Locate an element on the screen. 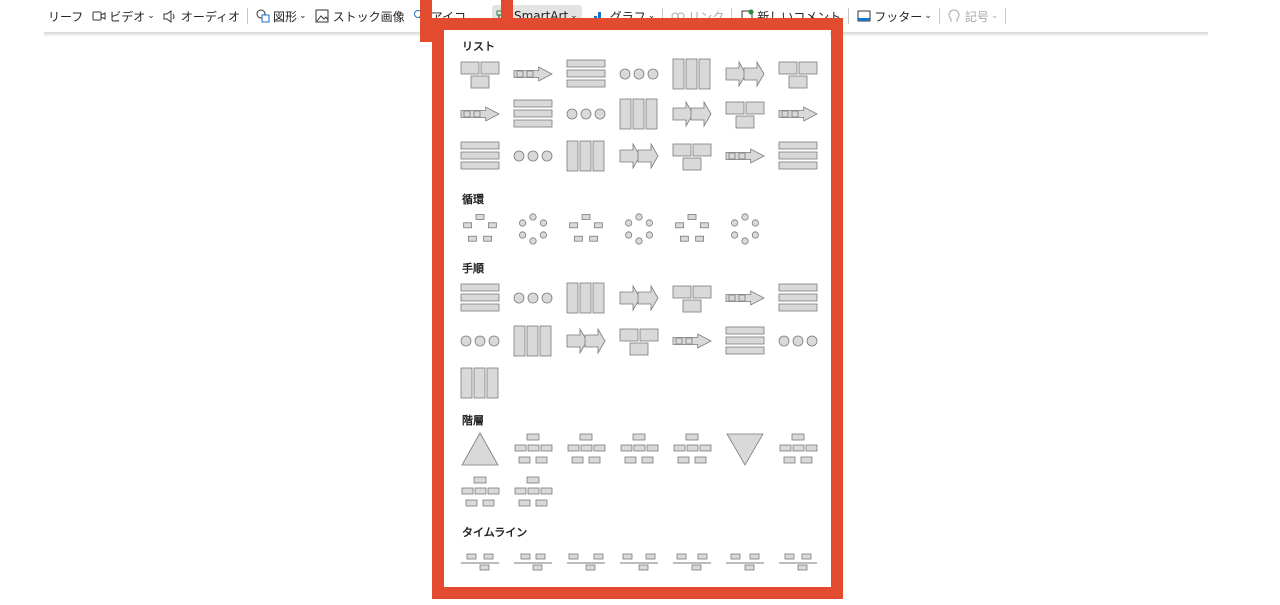  sheet-leaf-button: リーフ is located at coordinates (65, 16).